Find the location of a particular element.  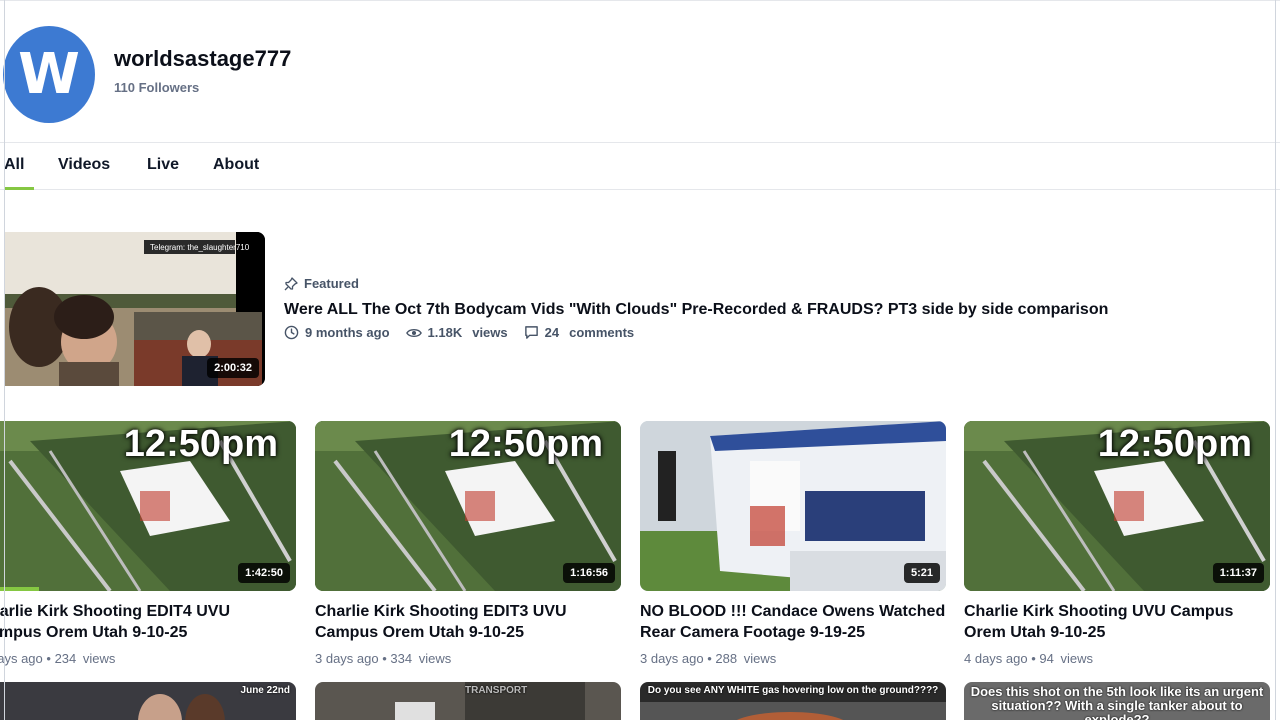

tab-all: All is located at coordinates (14, 165).